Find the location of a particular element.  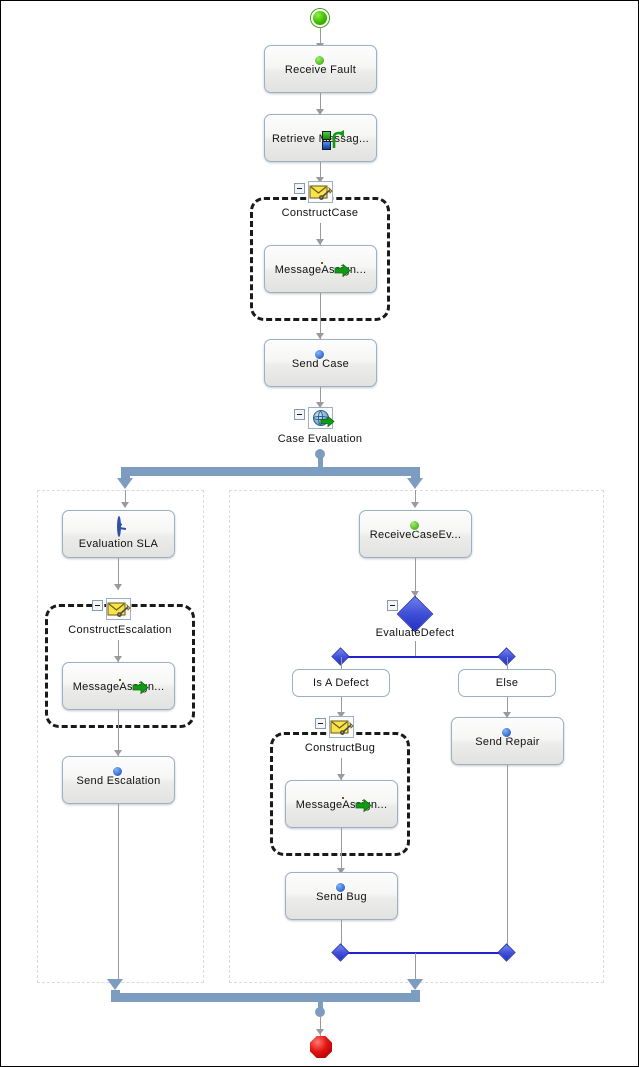

activity-send-repair: Send Repair is located at coordinates (507, 741).